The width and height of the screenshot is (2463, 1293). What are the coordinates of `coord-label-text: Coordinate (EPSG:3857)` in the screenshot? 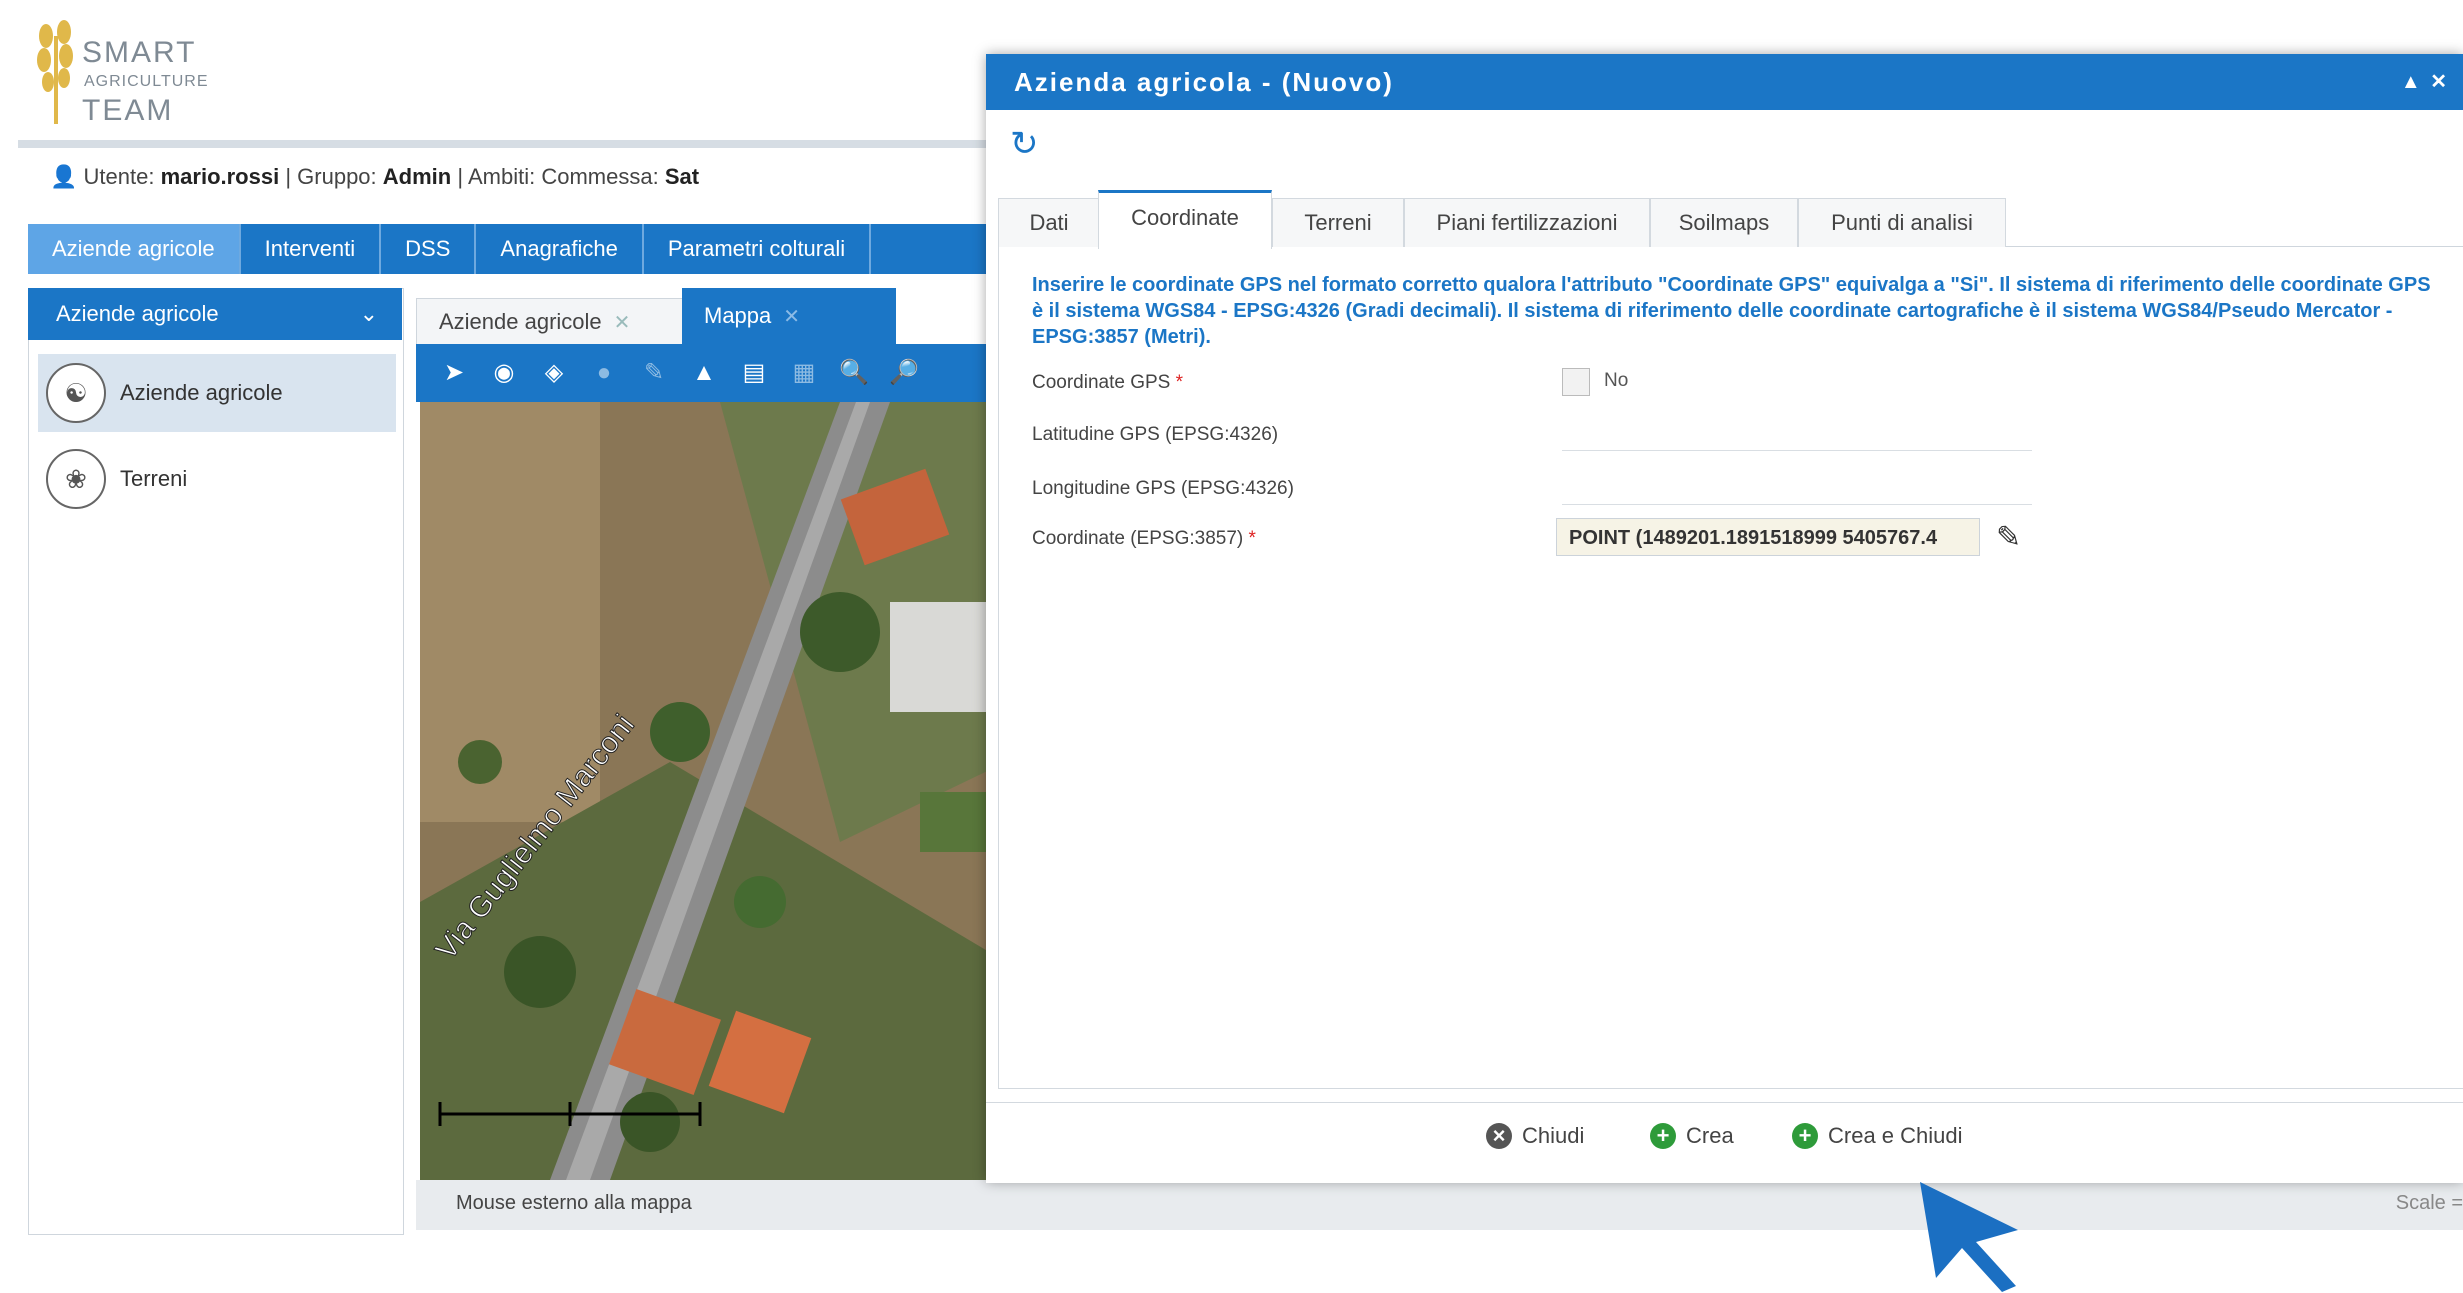 It's located at (1138, 538).